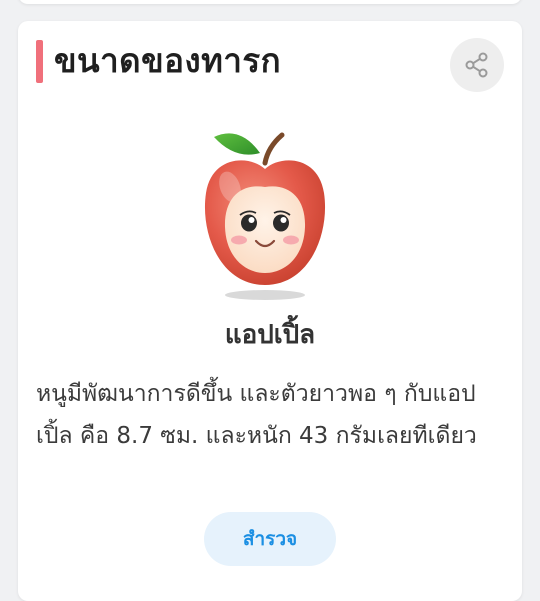 The height and width of the screenshot is (601, 540). I want to click on share-icon, so click(476, 65).